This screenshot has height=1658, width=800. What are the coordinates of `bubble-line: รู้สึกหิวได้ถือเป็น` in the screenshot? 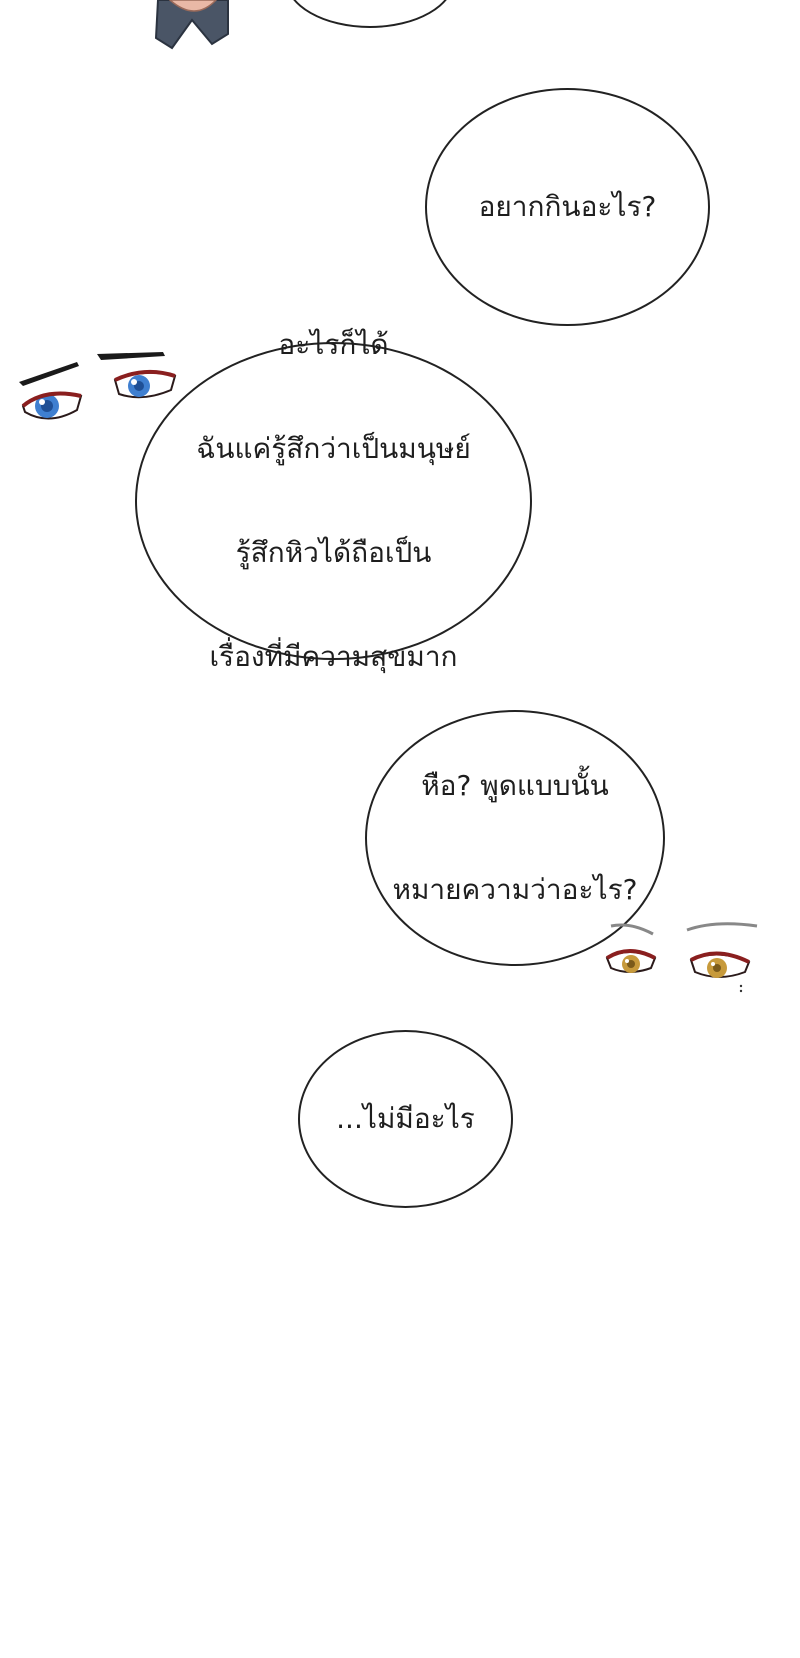 It's located at (333, 552).